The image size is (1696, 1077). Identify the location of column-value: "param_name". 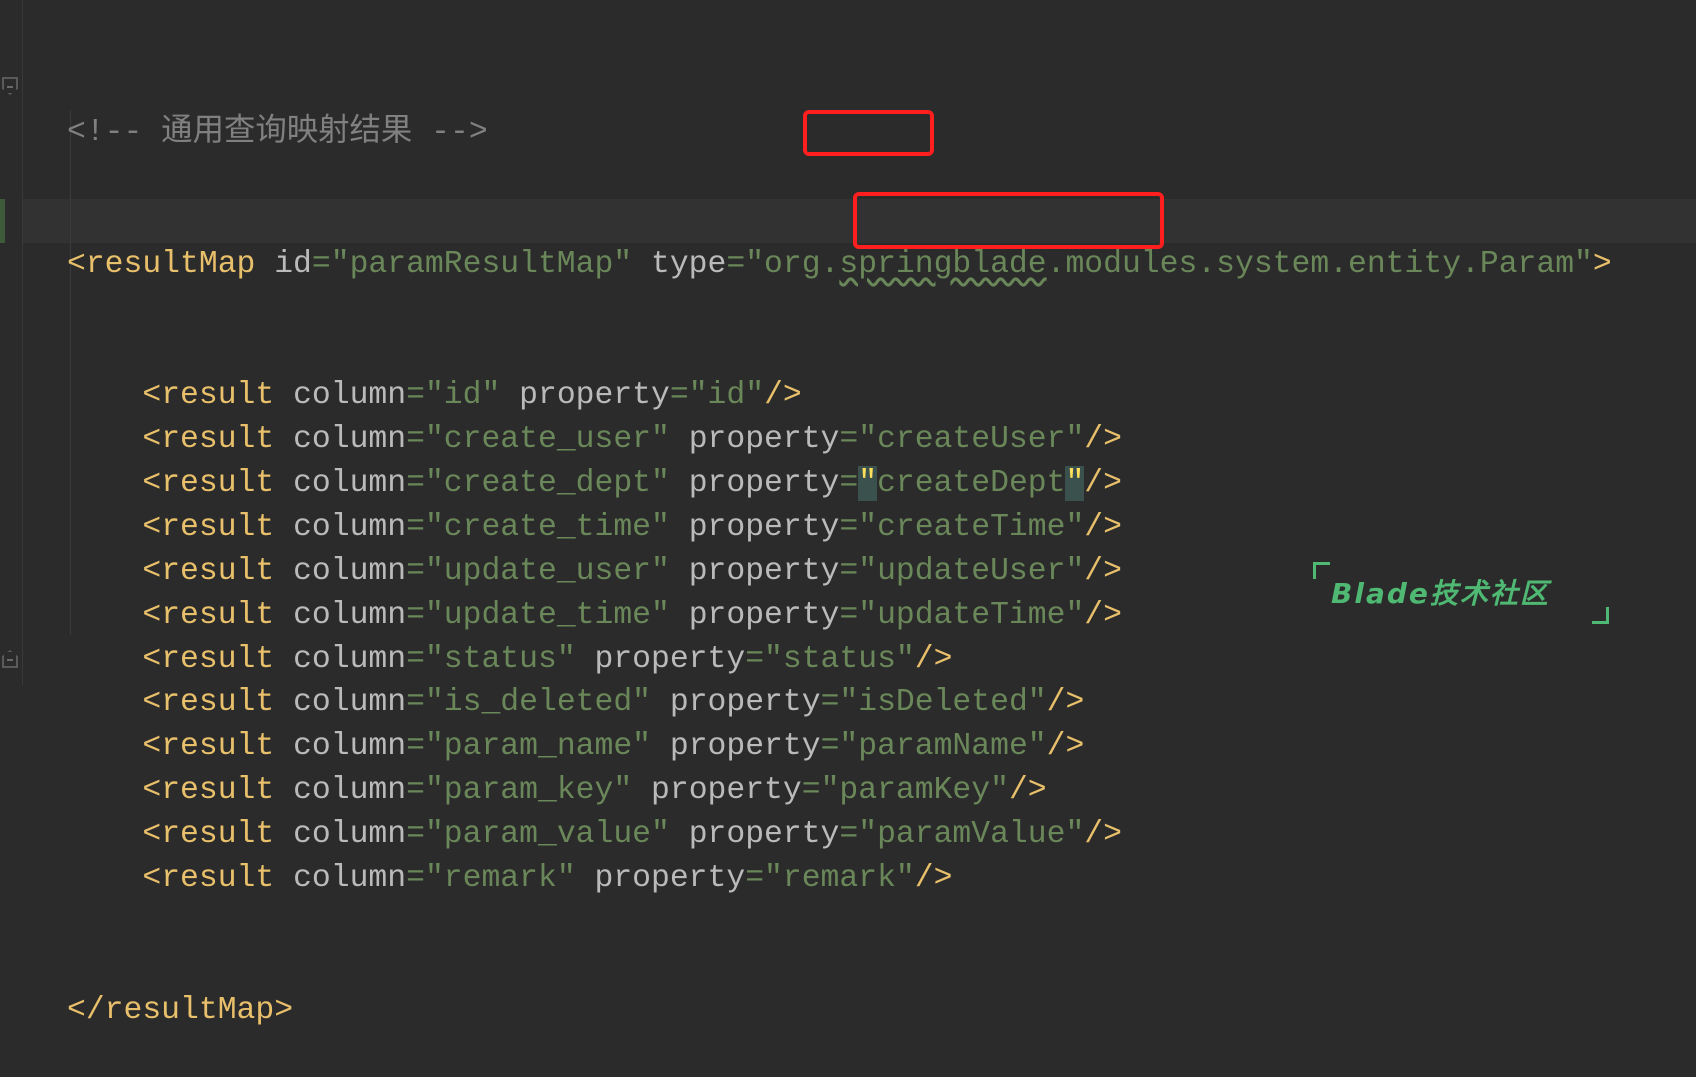
(538, 747).